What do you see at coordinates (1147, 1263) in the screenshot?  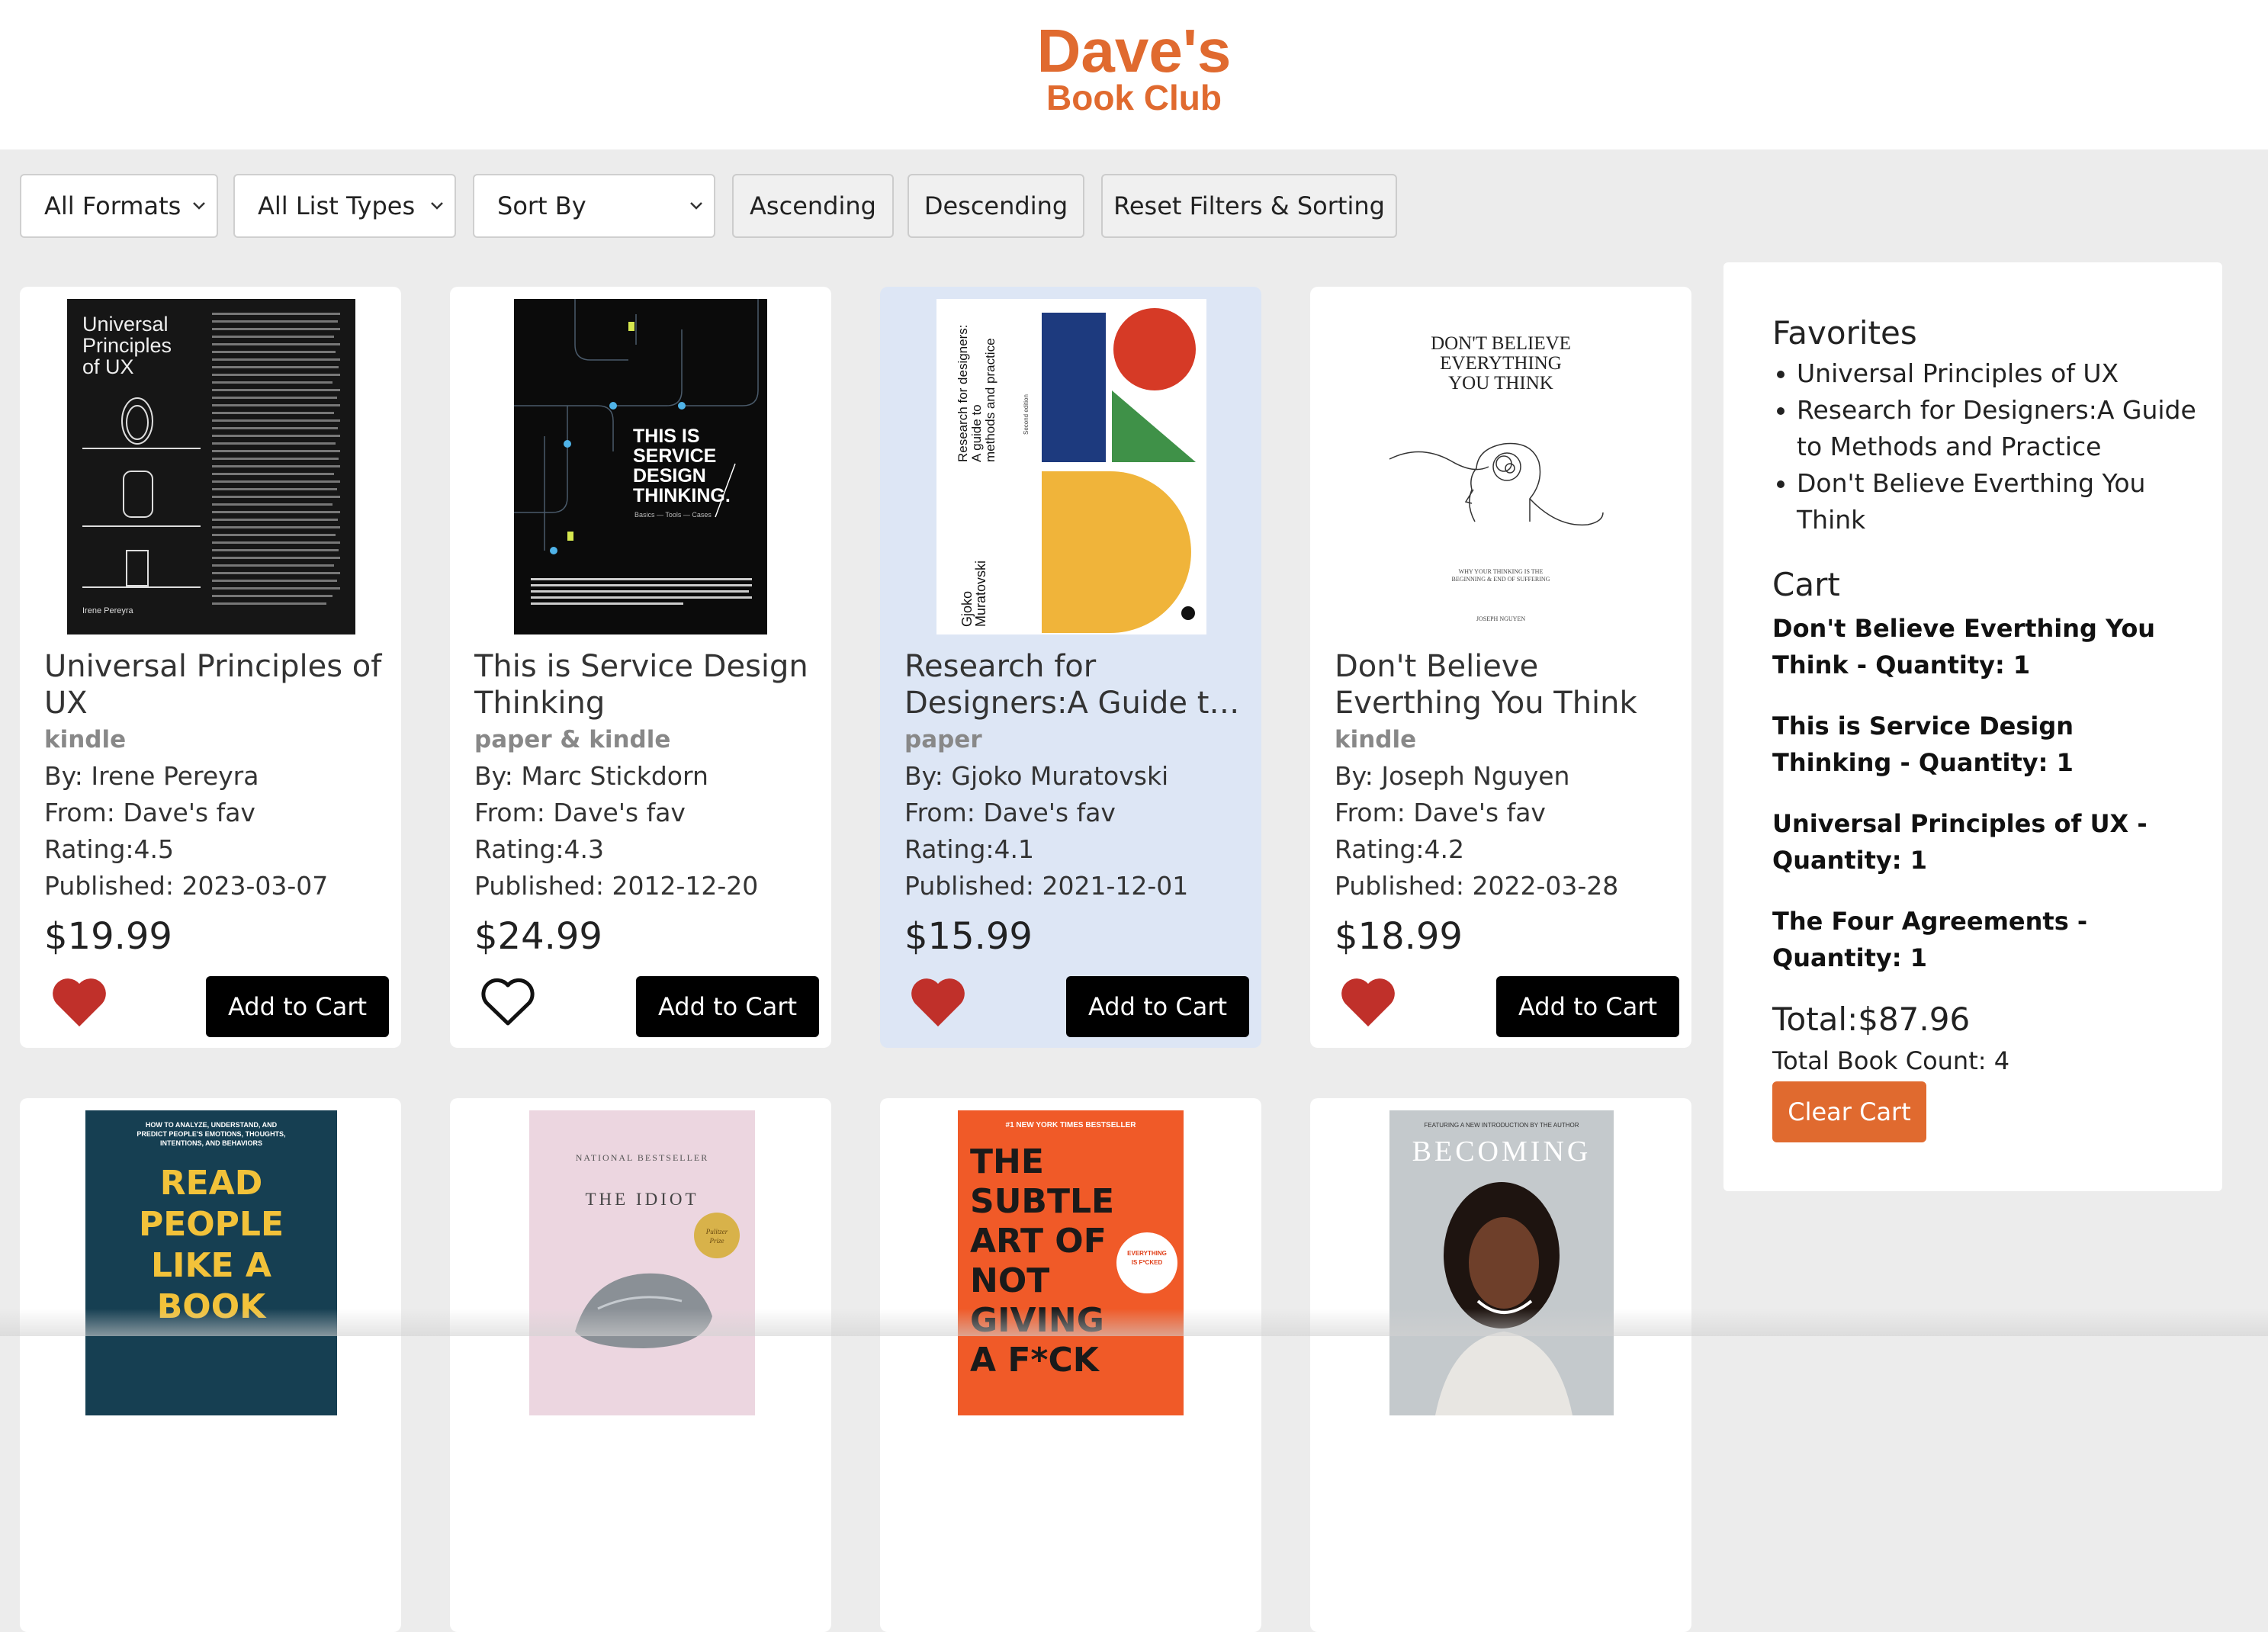 I see `svg-text: IS F*CKED` at bounding box center [1147, 1263].